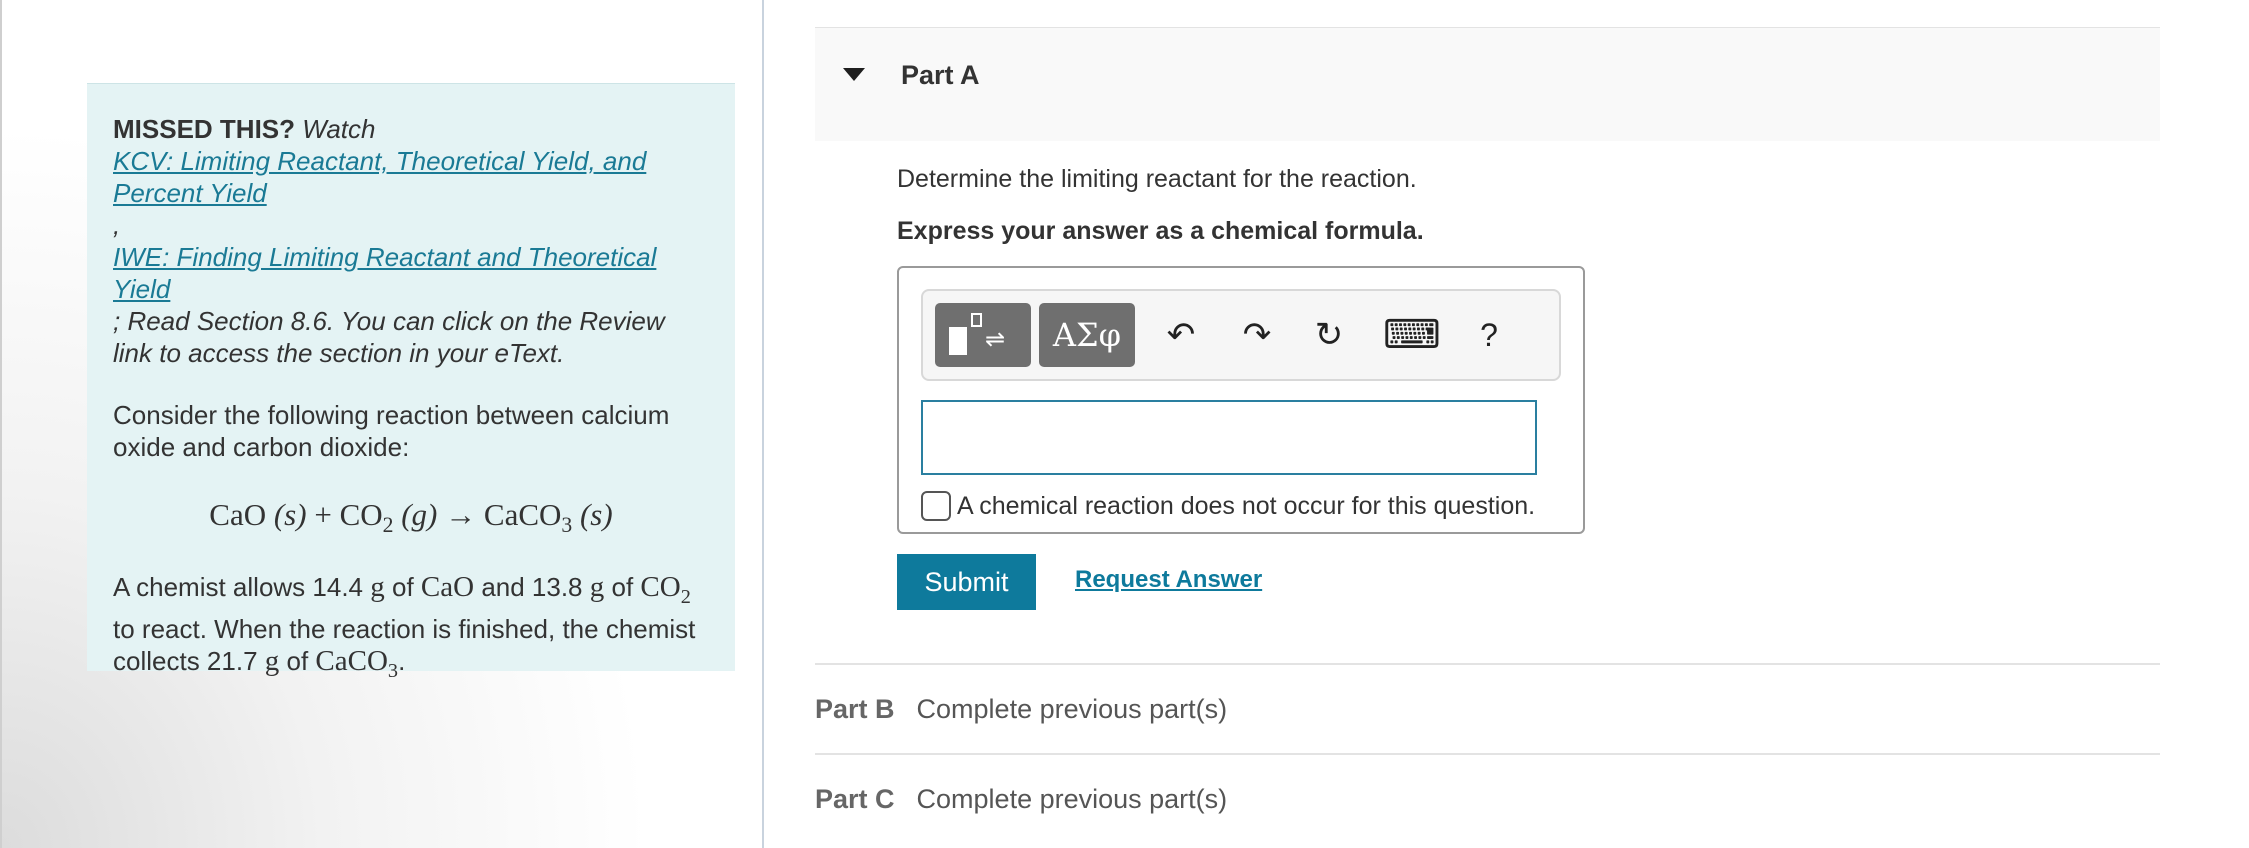 This screenshot has height=848, width=2249. Describe the element at coordinates (983, 335) in the screenshot. I see `templates-button: ⇌` at that location.